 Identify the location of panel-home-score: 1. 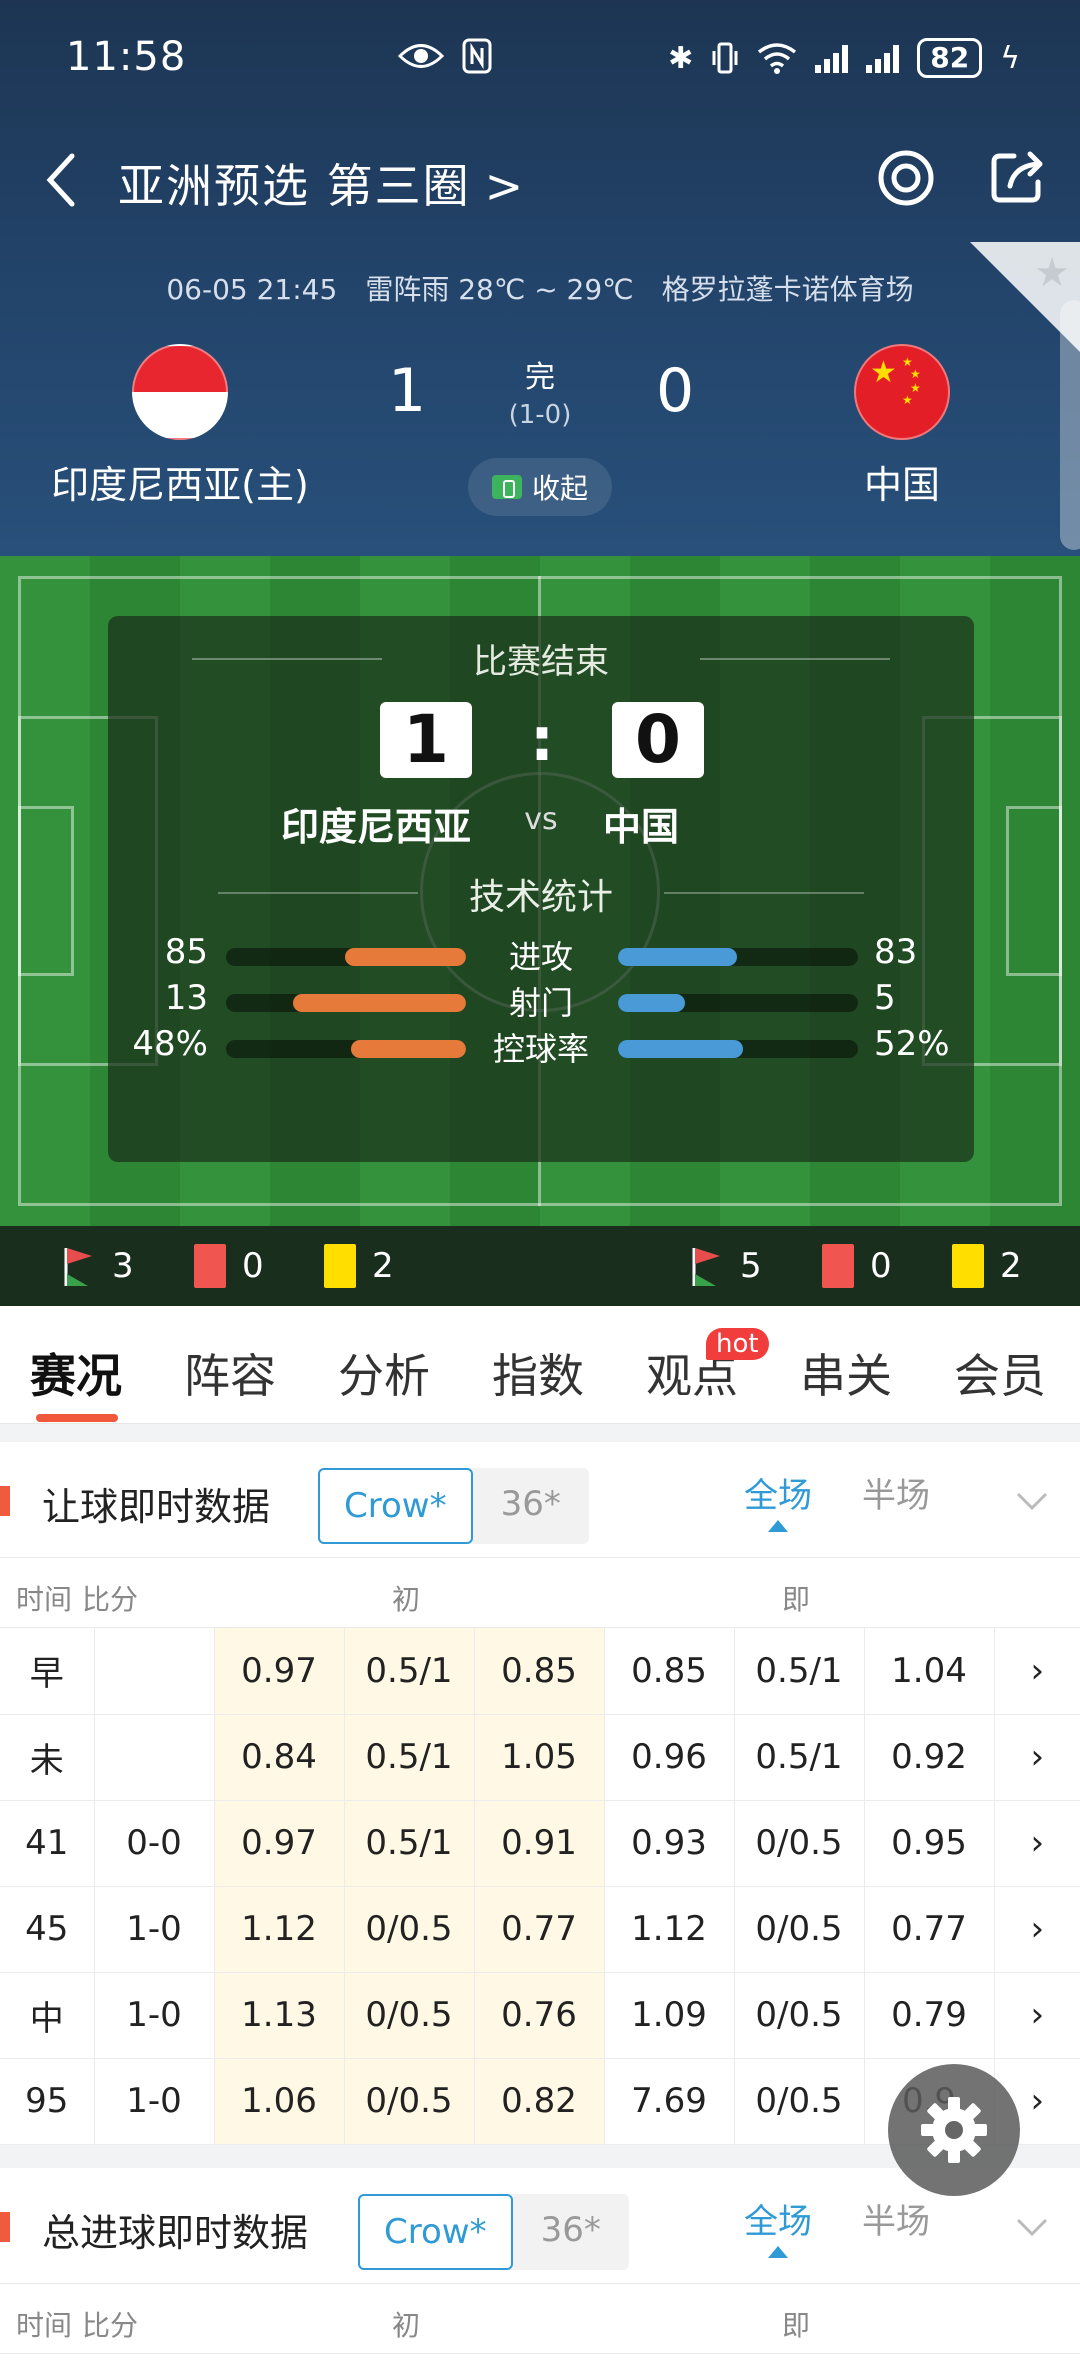
(426, 740).